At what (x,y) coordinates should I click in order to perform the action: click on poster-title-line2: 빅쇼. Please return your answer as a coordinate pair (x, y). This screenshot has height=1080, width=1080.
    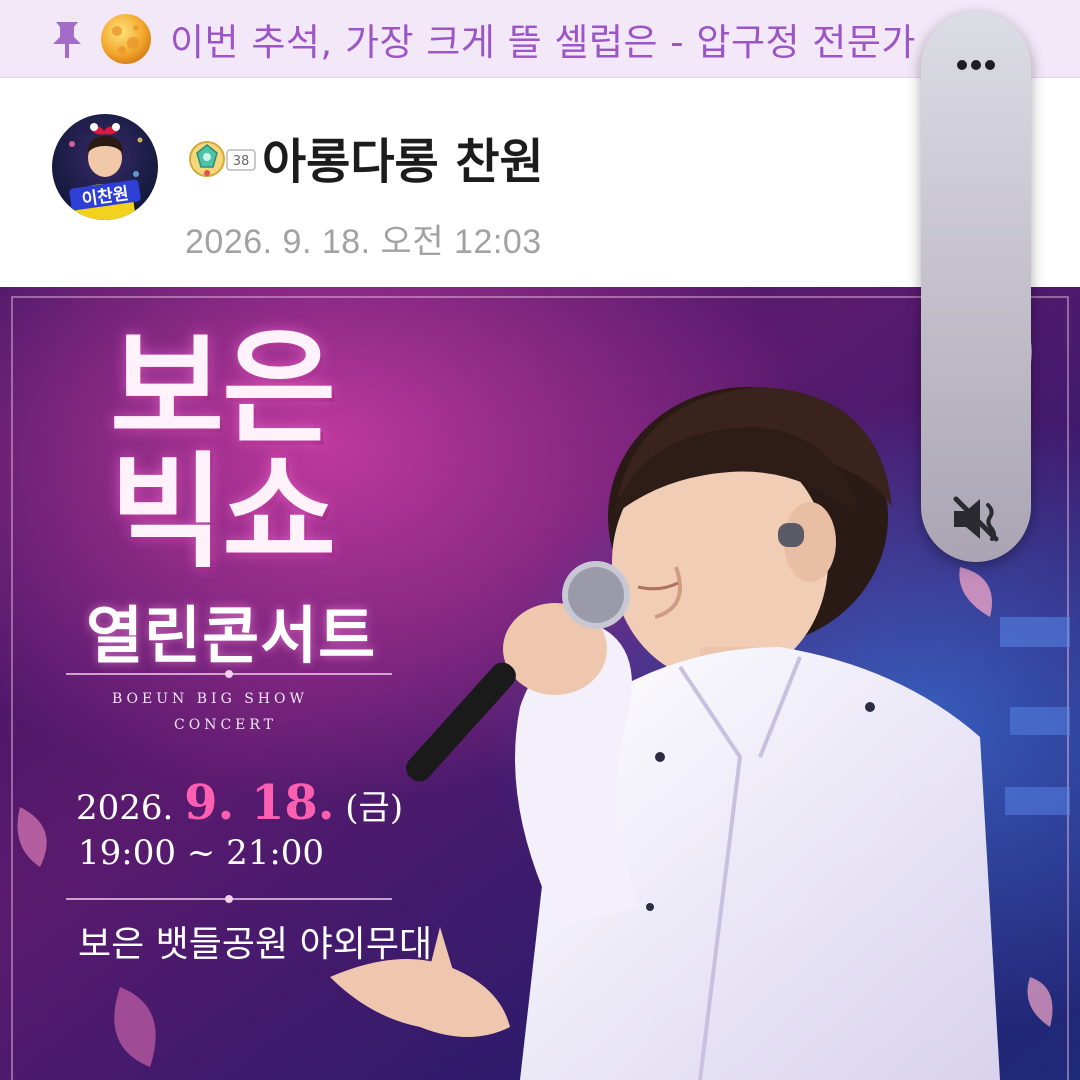
    Looking at the image, I should click on (223, 513).